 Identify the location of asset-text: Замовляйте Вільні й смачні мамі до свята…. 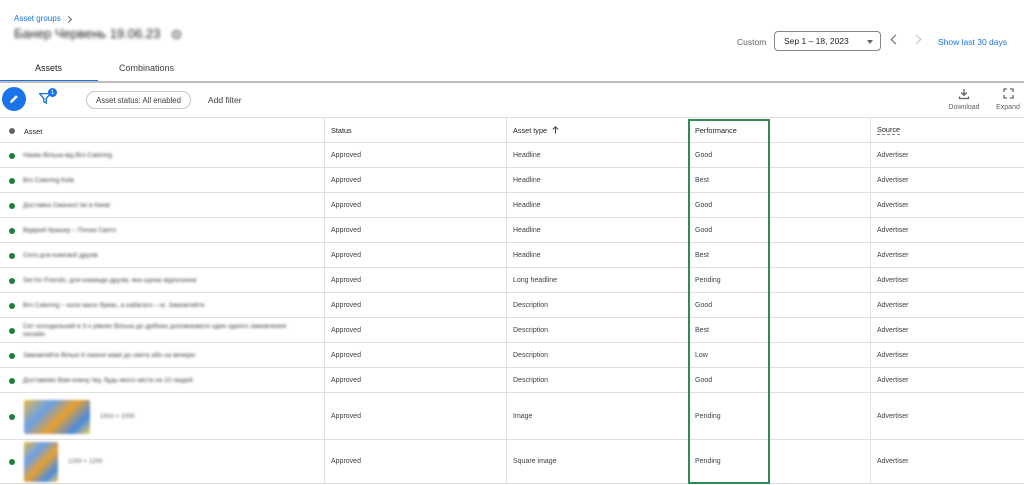
(109, 355).